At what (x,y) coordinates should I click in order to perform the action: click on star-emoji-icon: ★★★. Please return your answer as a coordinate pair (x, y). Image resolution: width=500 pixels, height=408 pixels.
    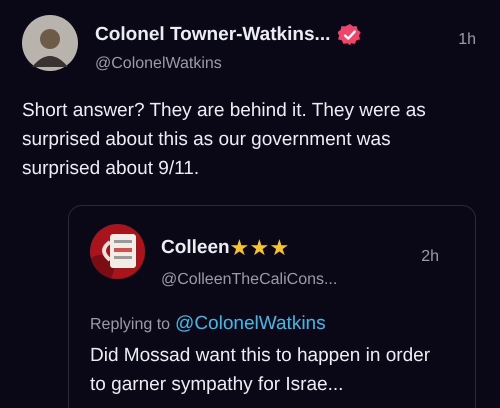
    Looking at the image, I should click on (260, 248).